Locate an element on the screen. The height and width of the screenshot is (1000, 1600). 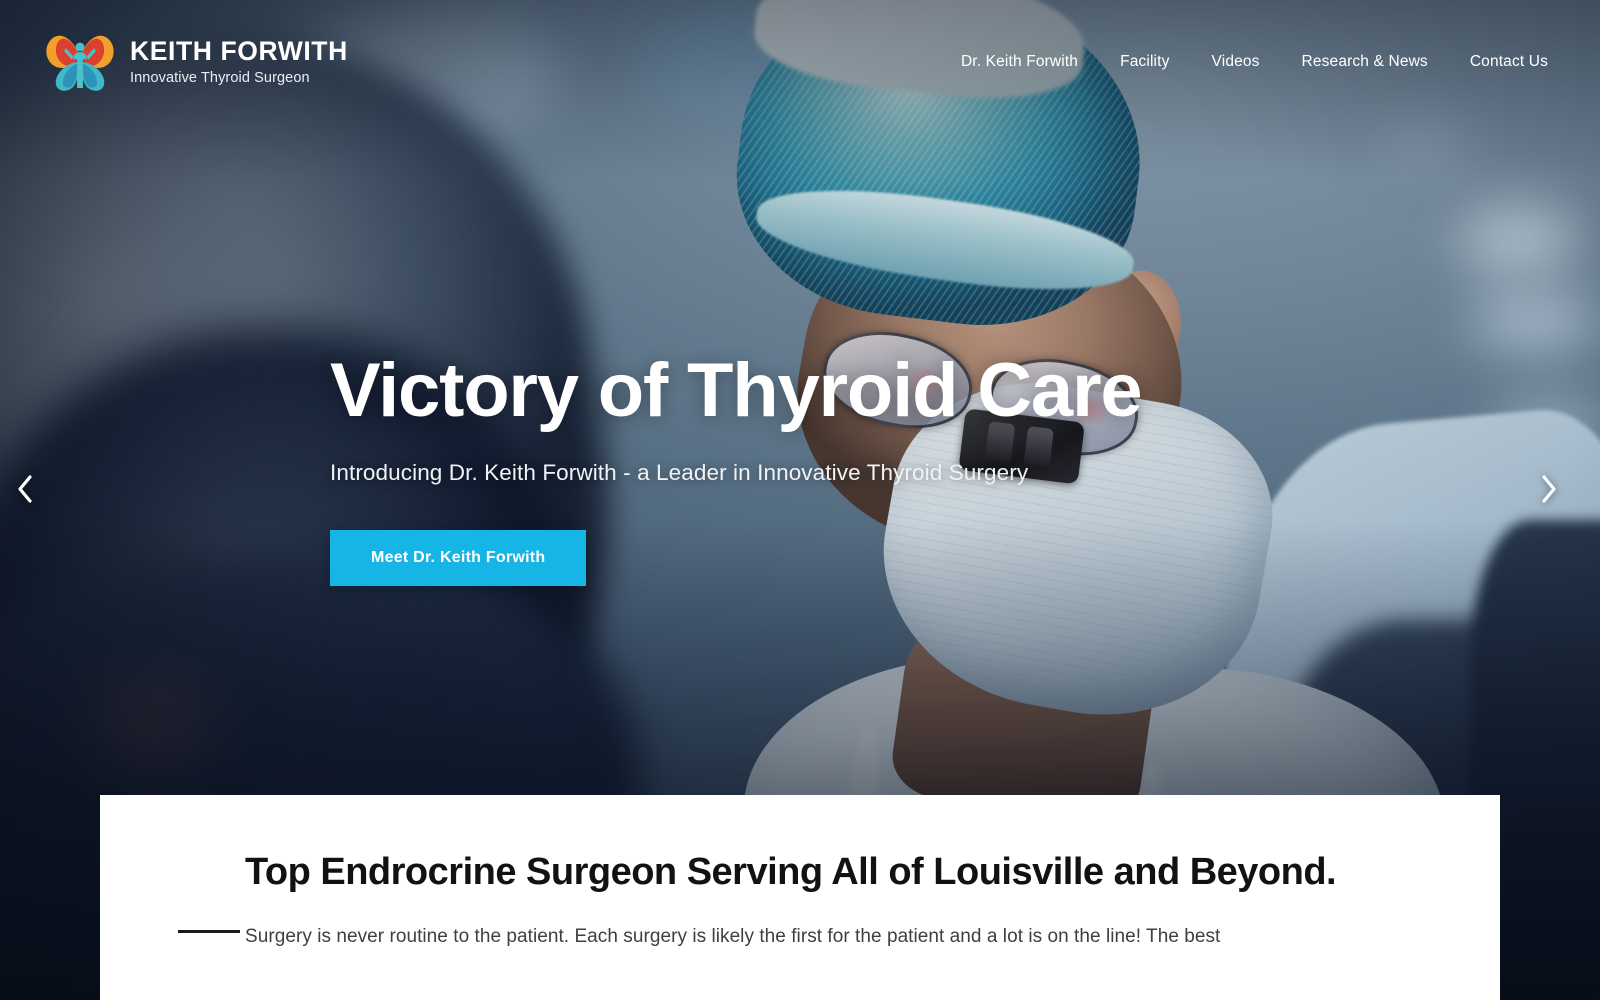
nav-item-research-news: Research & News is located at coordinates (1365, 62).